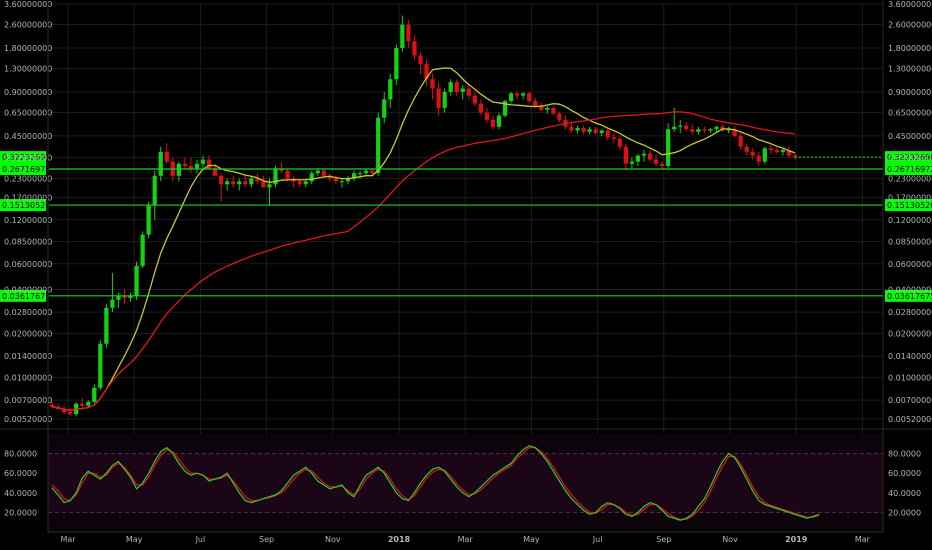  Describe the element at coordinates (910, 400) in the screenshot. I see `price-tick-right: 0.00700000` at that location.